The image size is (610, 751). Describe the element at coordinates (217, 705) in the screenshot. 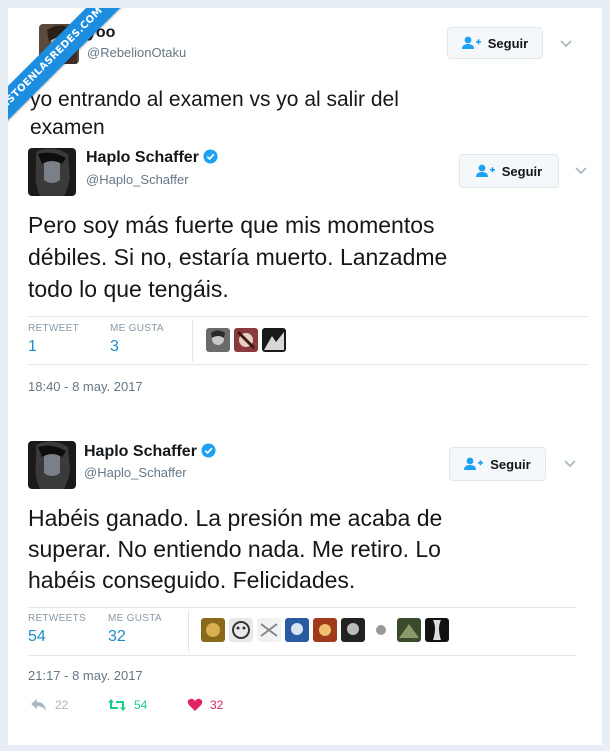

I see `like-action-count: 32` at that location.